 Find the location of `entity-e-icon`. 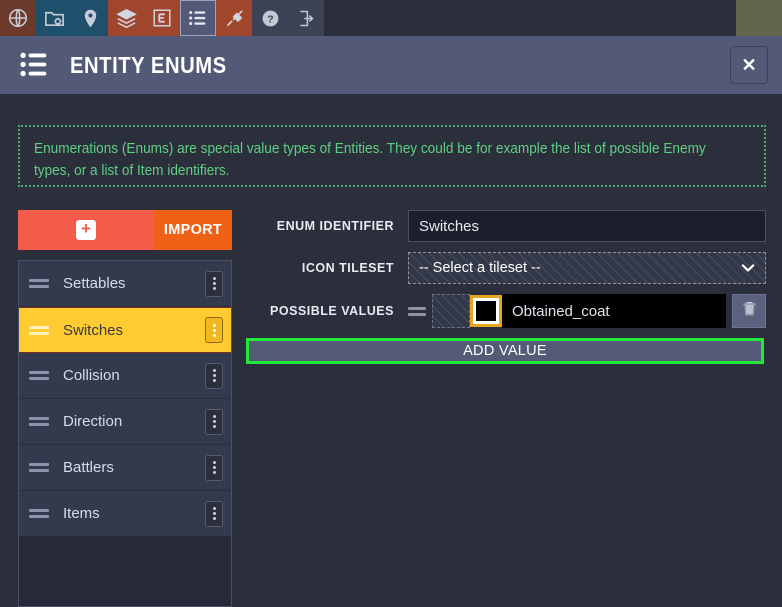

entity-e-icon is located at coordinates (162, 18).